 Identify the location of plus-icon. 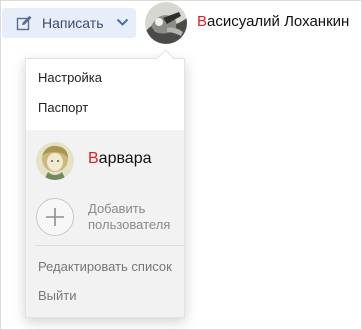
(55, 217).